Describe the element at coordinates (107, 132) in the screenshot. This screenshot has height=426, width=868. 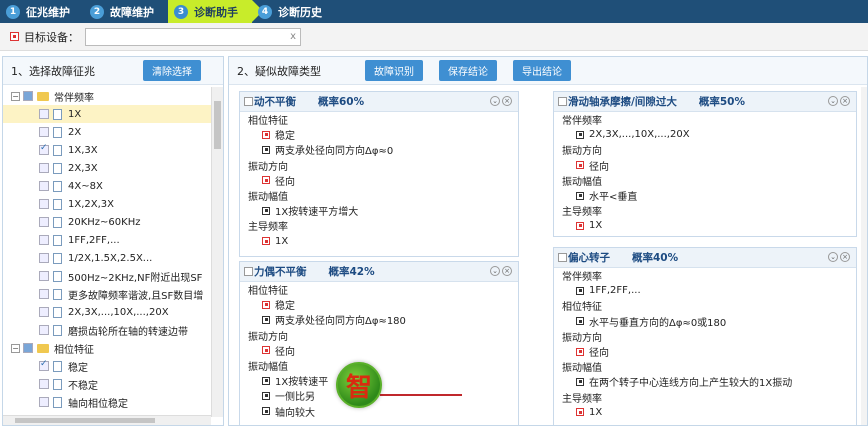
I see `tree-item: 2X` at that location.